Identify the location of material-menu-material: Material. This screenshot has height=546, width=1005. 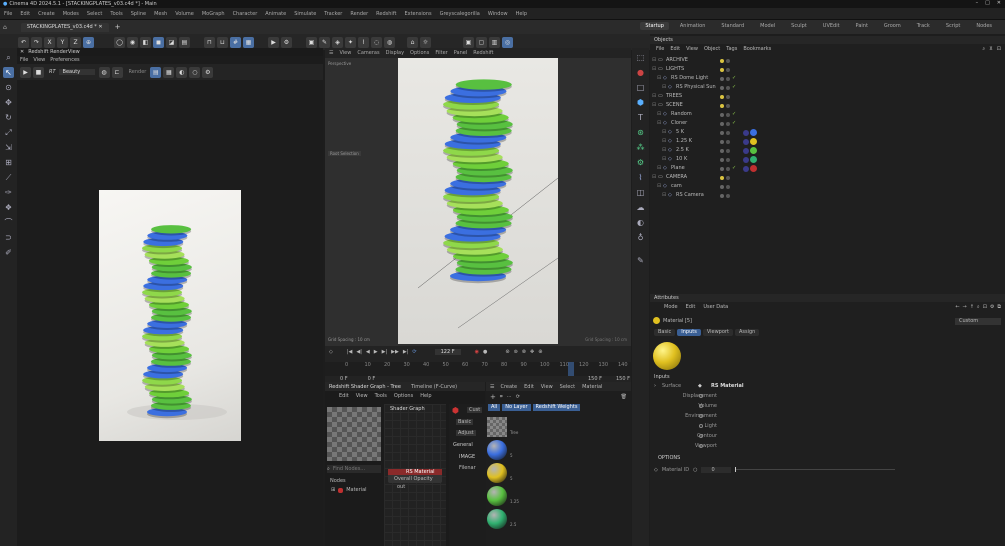
(592, 387).